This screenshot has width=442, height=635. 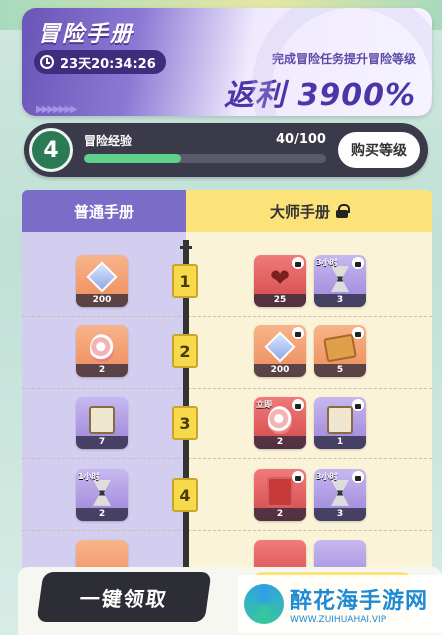 I want to click on reward-tag: 立即, so click(x=264, y=404).